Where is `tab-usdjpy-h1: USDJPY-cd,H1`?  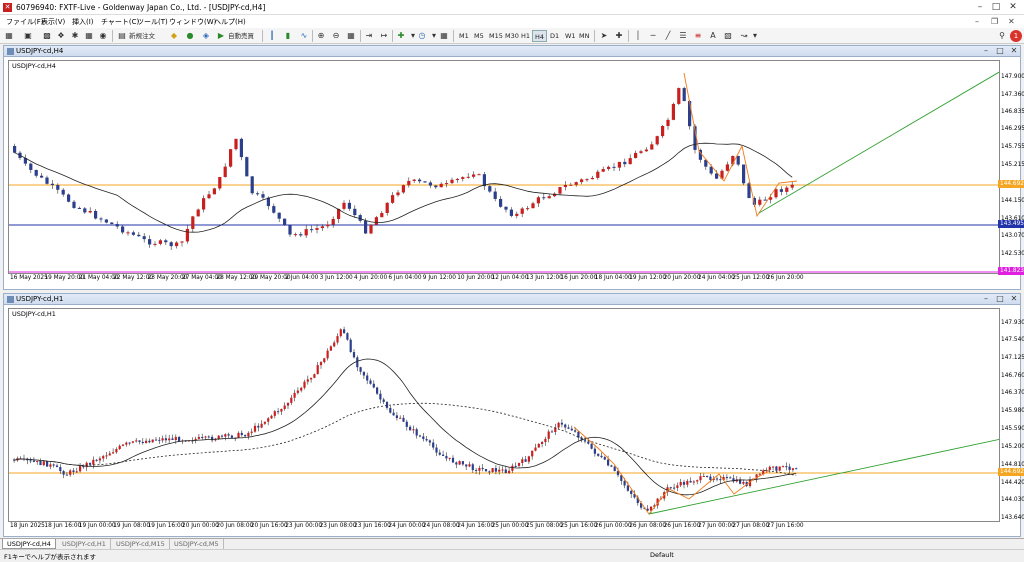 tab-usdjpy-h1: USDJPY-cd,H1 is located at coordinates (84, 544).